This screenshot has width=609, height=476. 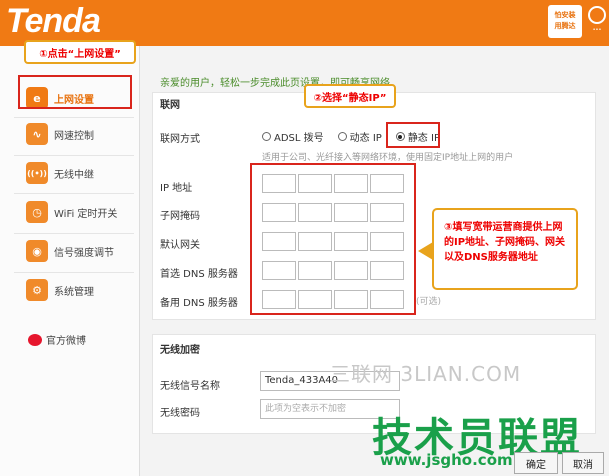 I want to click on sidebar-item-speed-control: ∿ 网速控制, so click(x=70, y=134).